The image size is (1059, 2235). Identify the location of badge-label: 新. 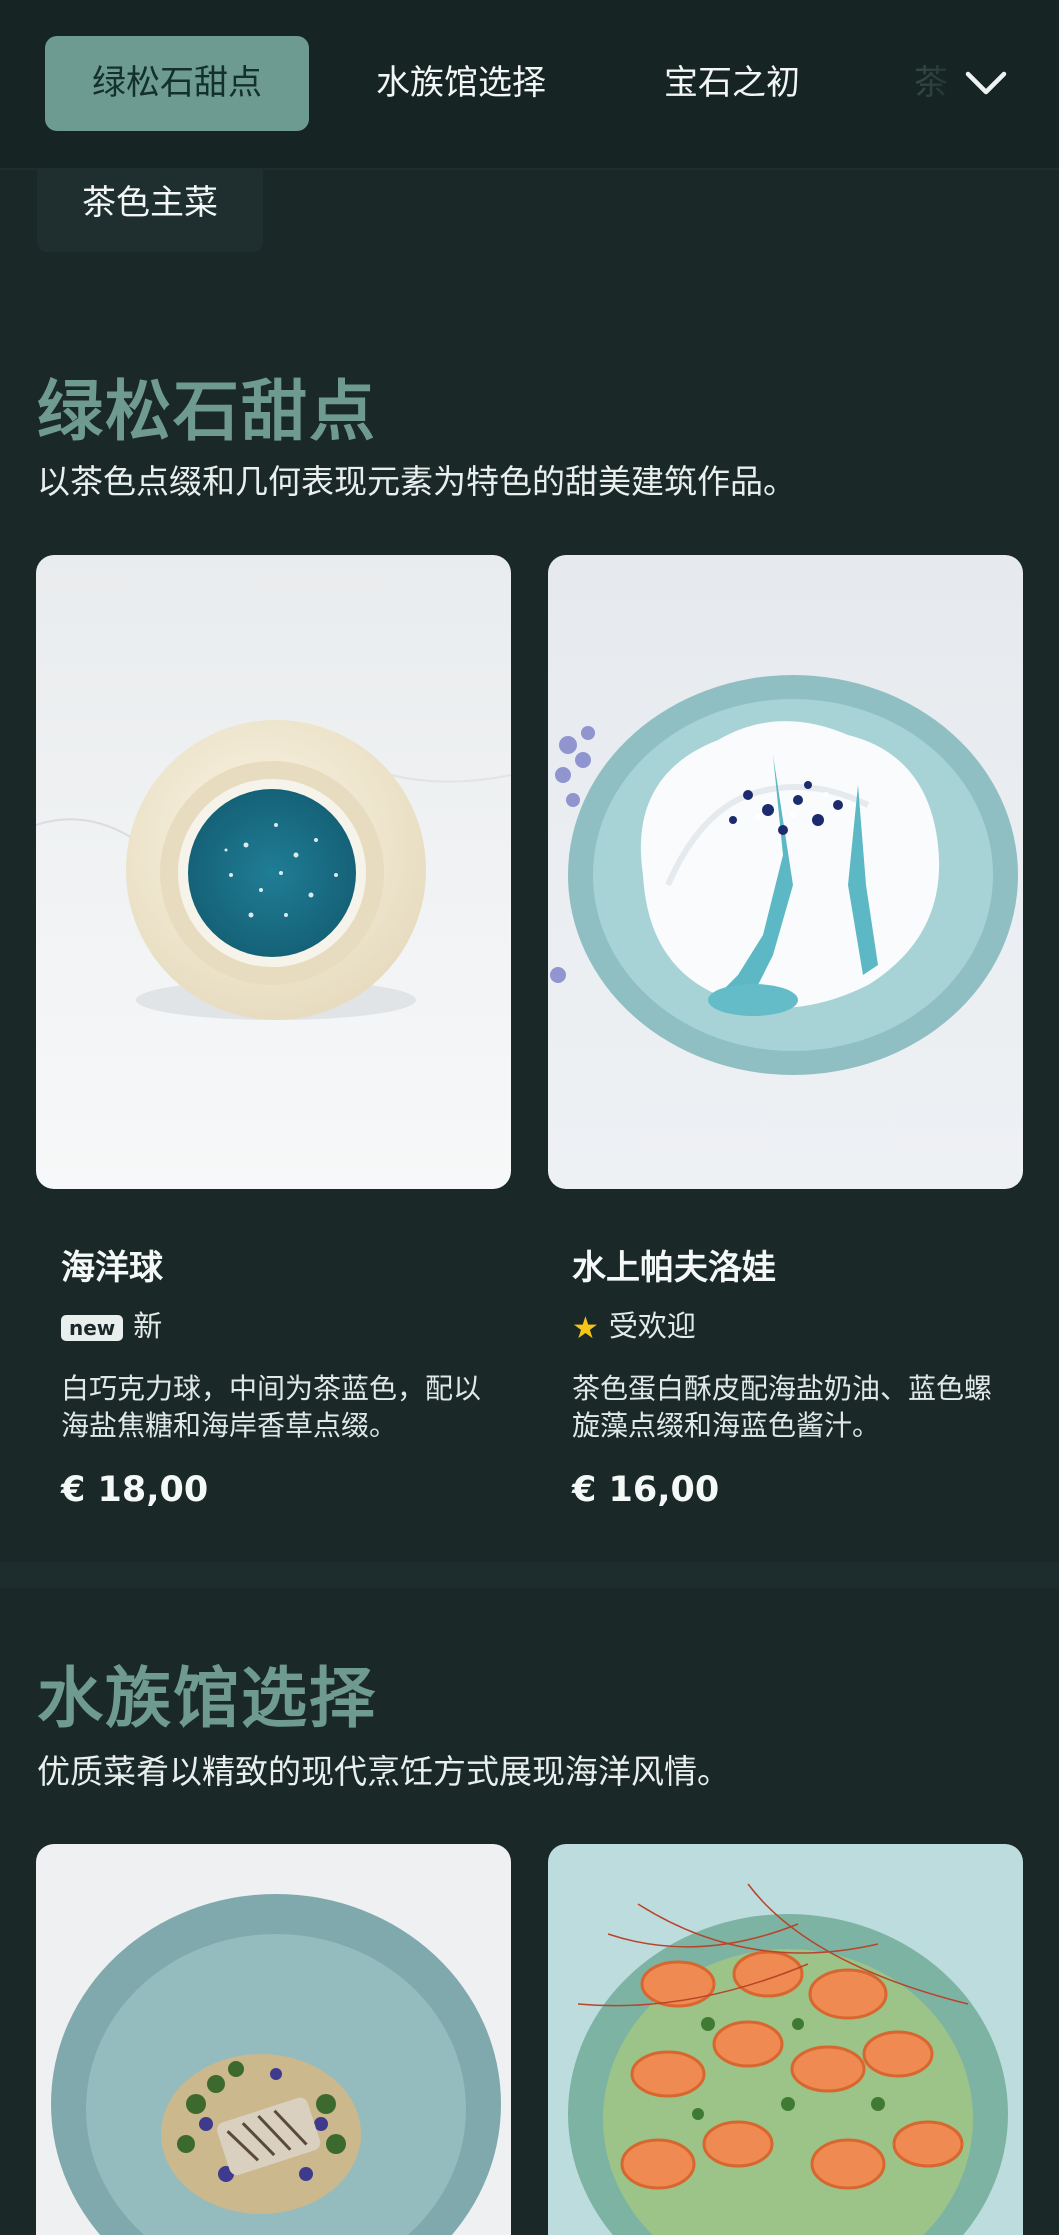
(148, 1326).